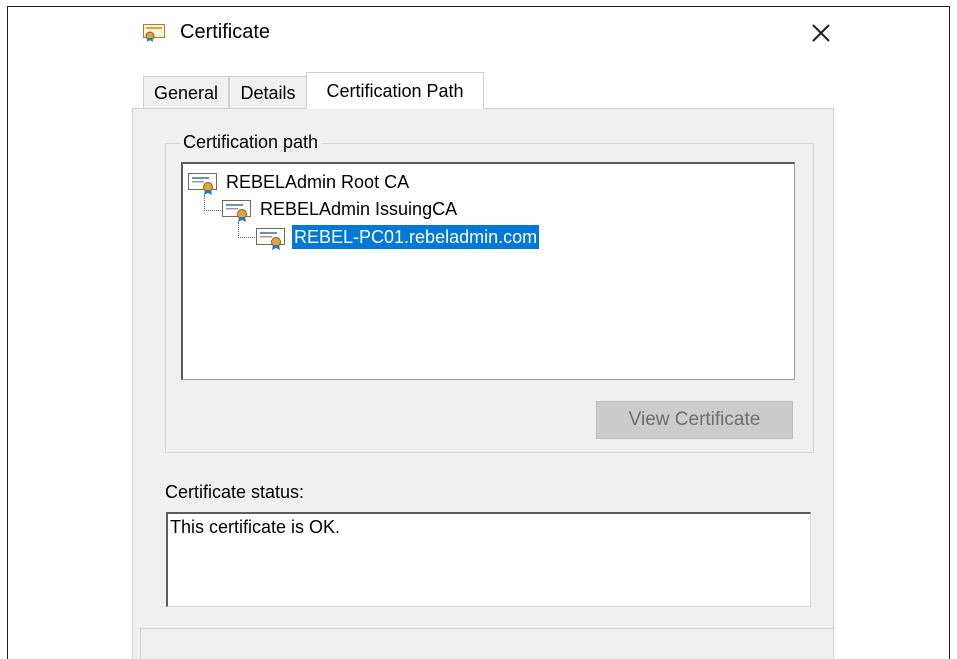 This screenshot has width=957, height=659. What do you see at coordinates (821, 33) in the screenshot?
I see `close-icon` at bounding box center [821, 33].